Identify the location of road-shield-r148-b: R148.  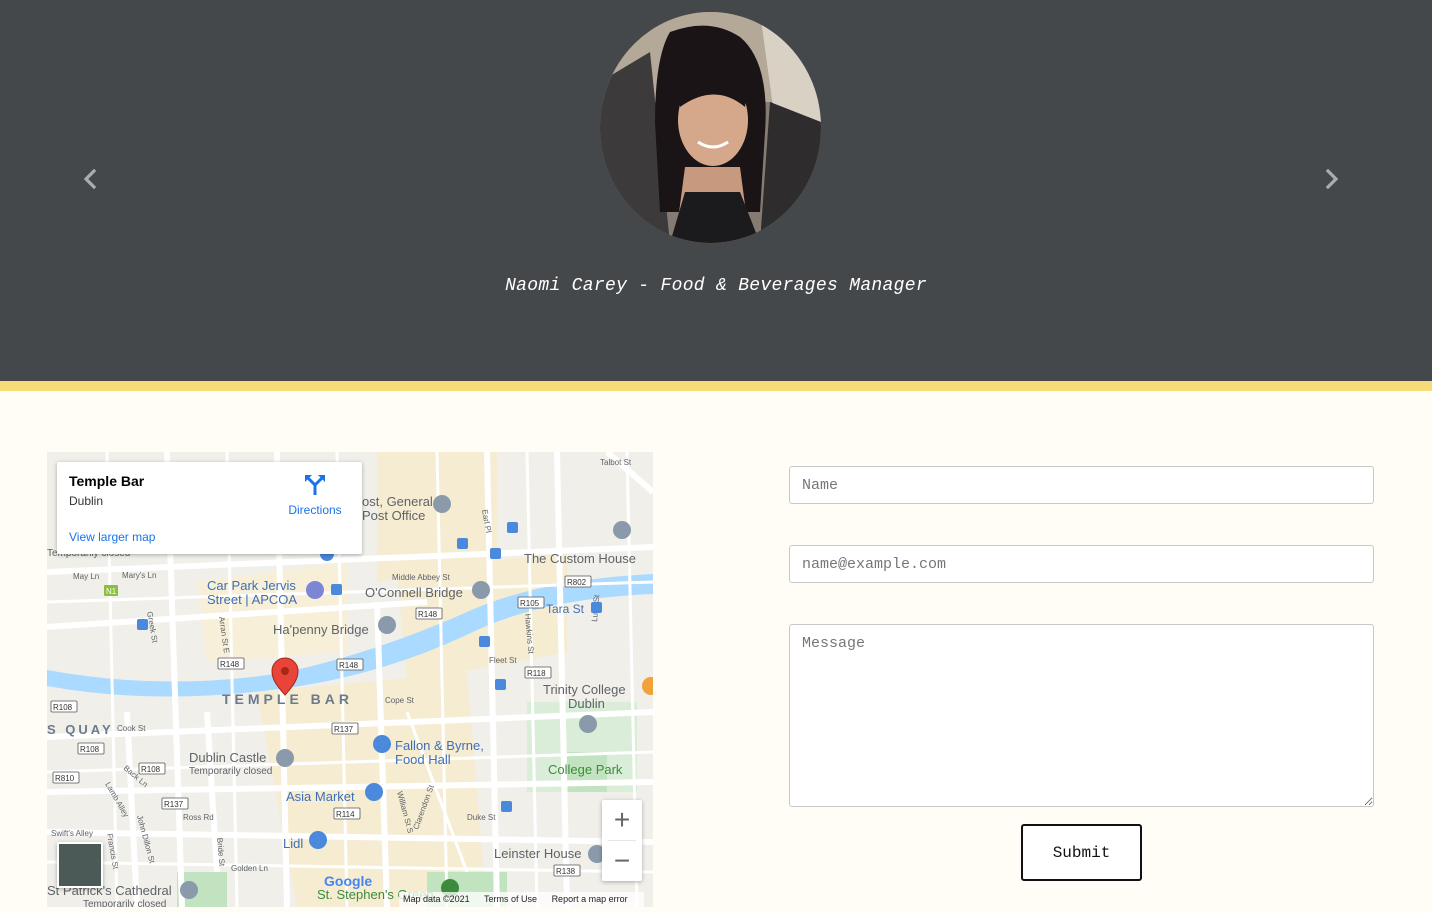
(349, 665).